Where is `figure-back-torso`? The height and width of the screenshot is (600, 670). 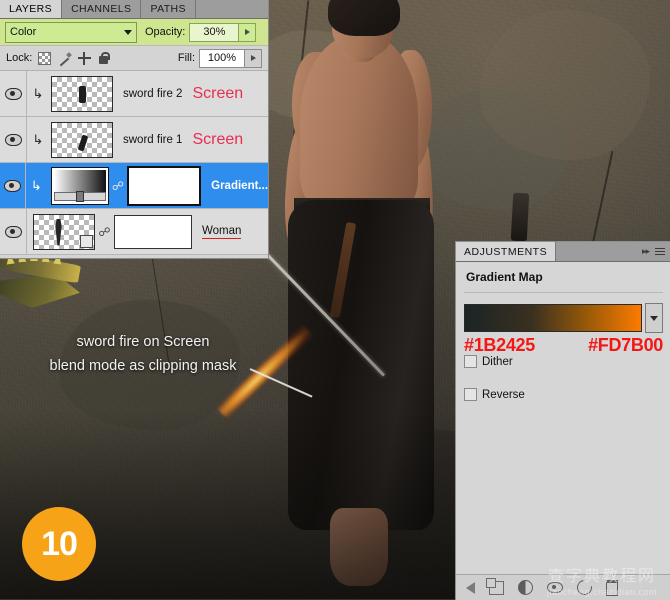 figure-back-torso is located at coordinates (359, 127).